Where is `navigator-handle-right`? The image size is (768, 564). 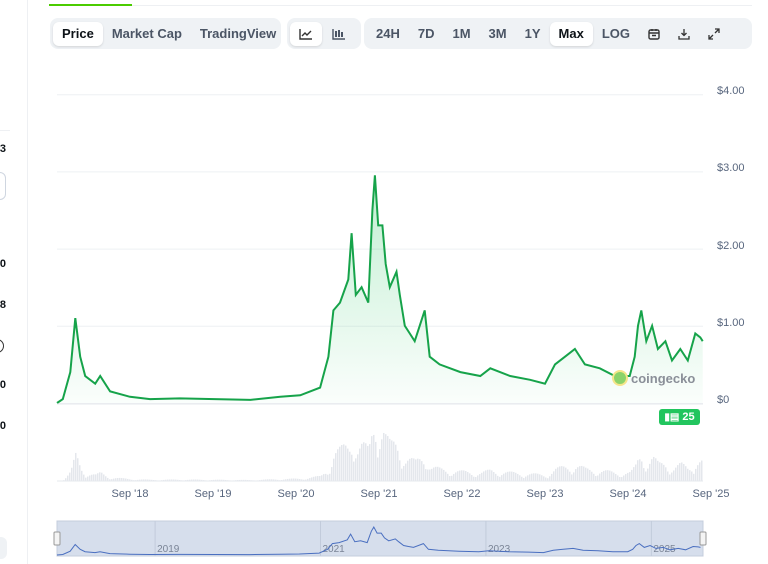
navigator-handle-right is located at coordinates (703, 538).